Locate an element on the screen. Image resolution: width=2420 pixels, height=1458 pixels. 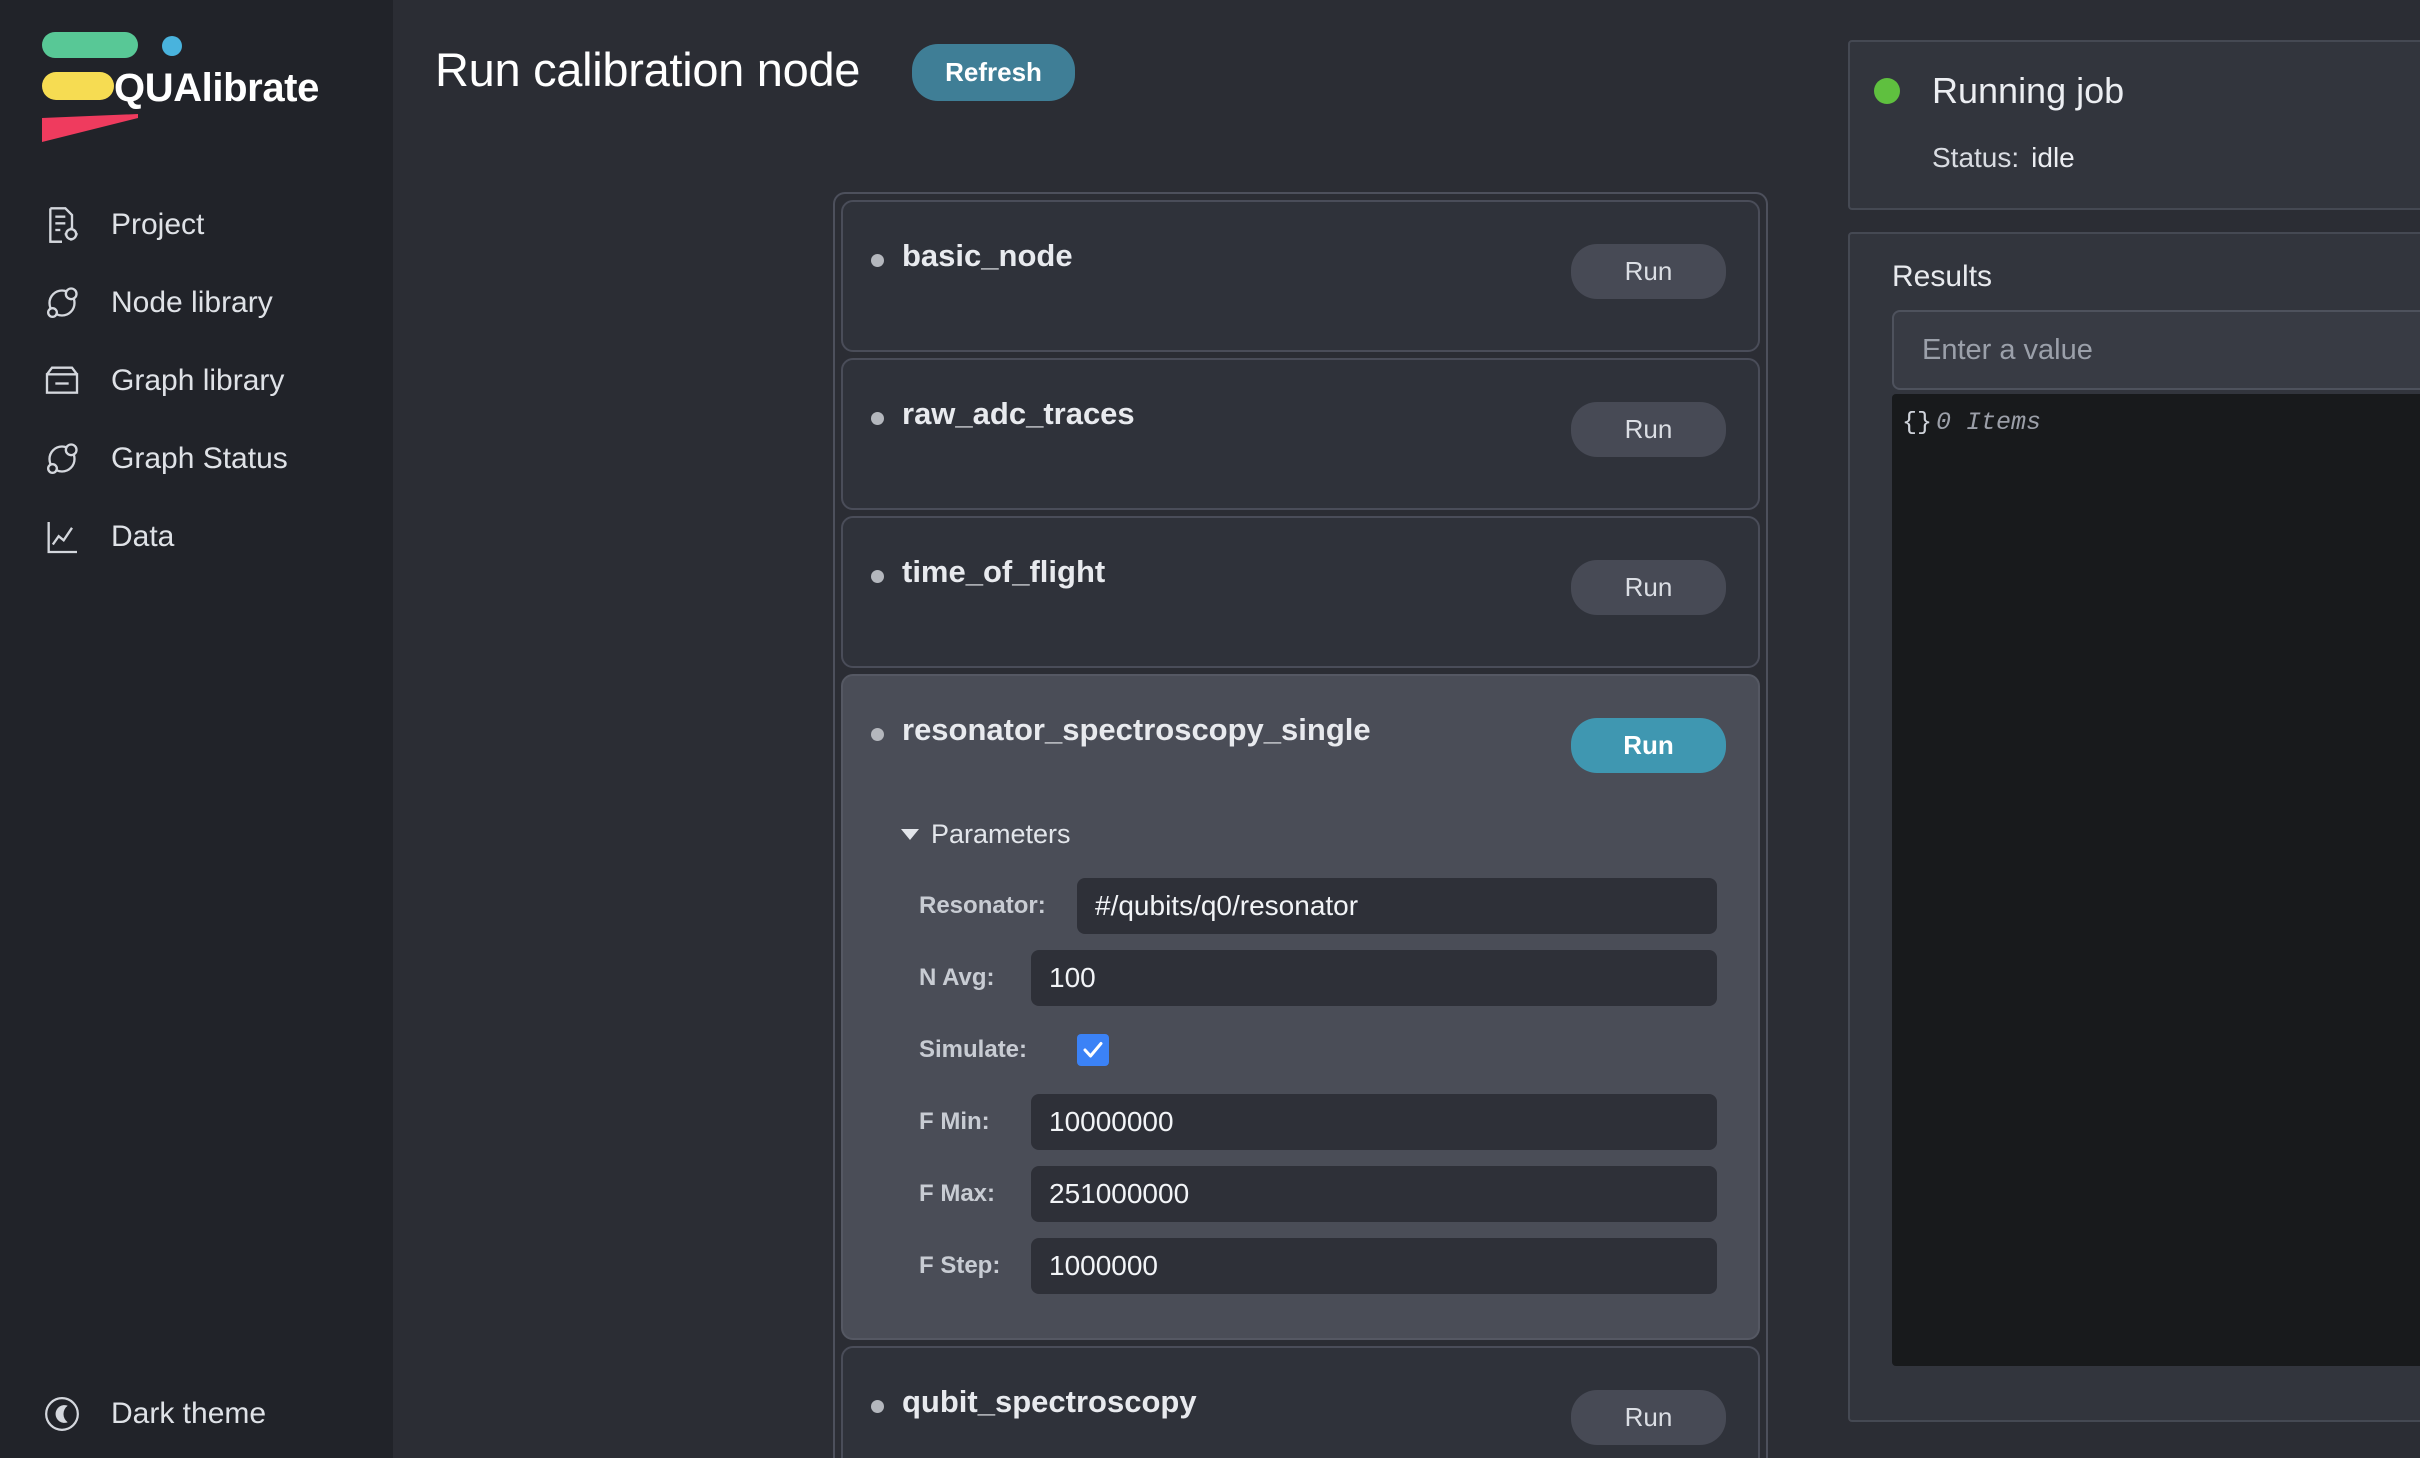
sidebar-item-label: Graph library is located at coordinates (198, 380).